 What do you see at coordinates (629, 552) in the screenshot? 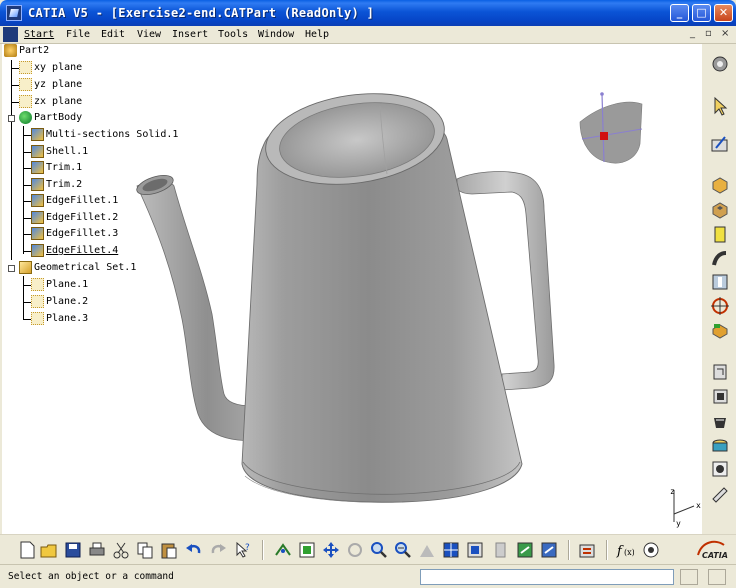
I see `svg-text: (x)` at bounding box center [629, 552].